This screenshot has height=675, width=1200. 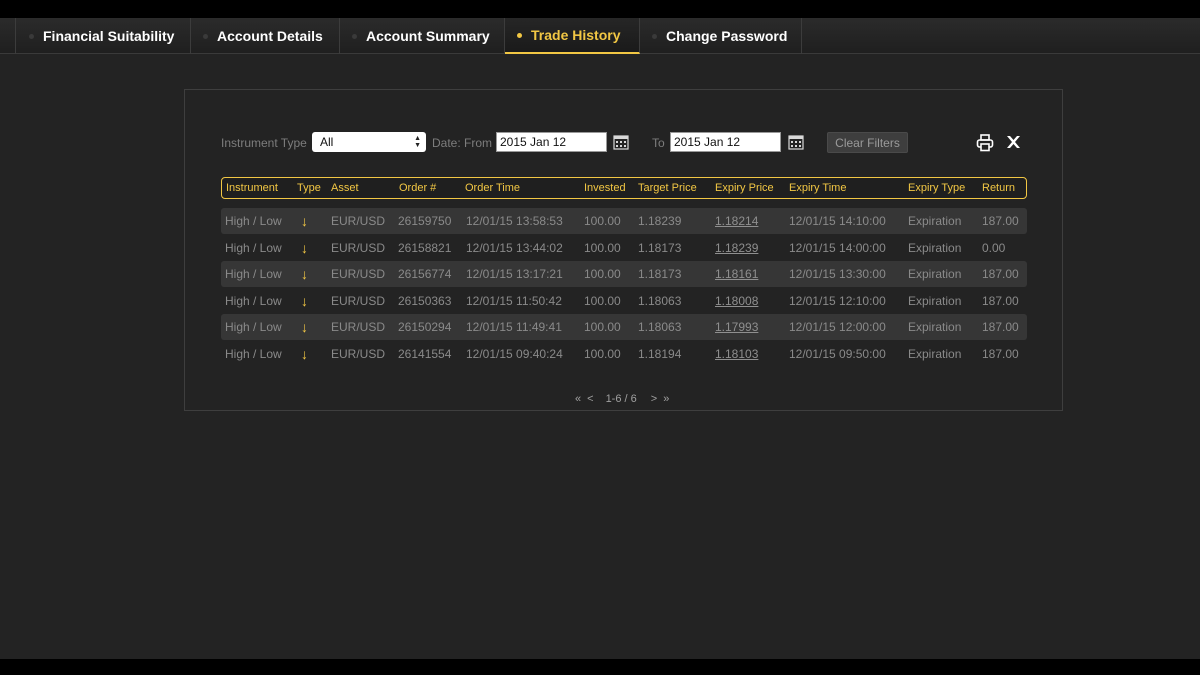 I want to click on from-label: From, so click(x=478, y=143).